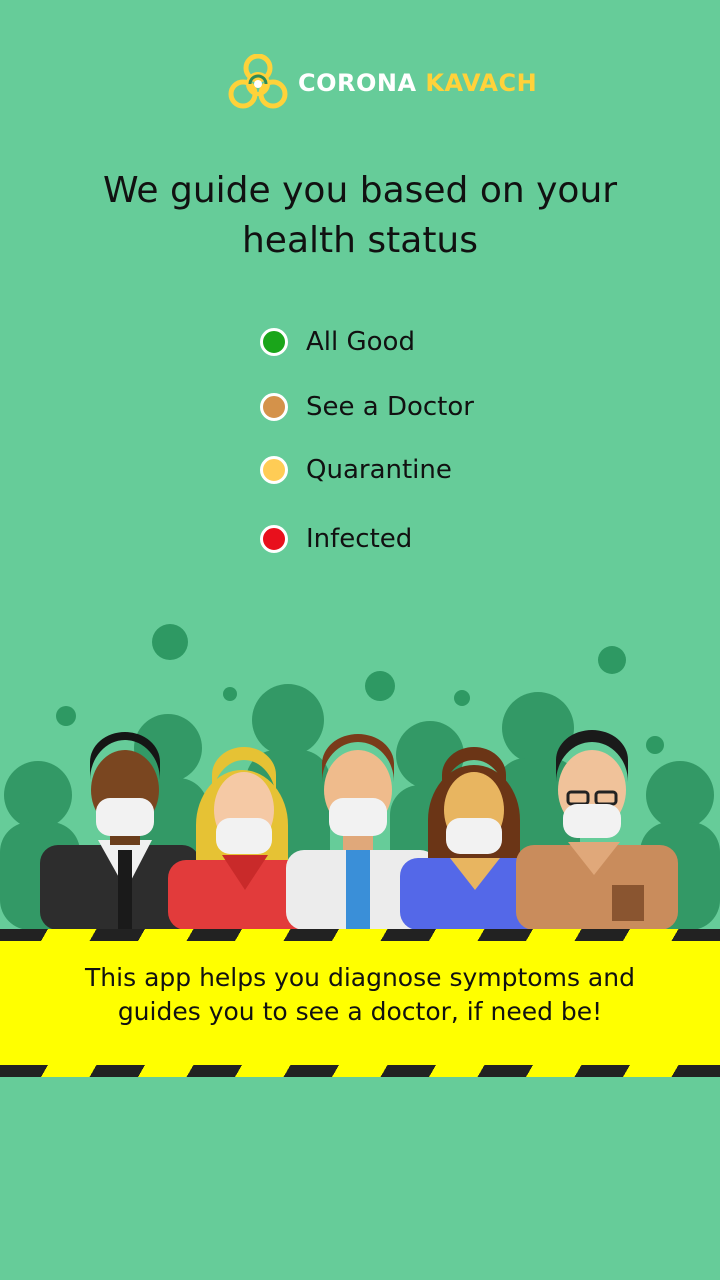 This screenshot has height=1280, width=720. Describe the element at coordinates (360, 977) in the screenshot. I see `banner-line1: This app helps you diagnose symptoms and` at that location.